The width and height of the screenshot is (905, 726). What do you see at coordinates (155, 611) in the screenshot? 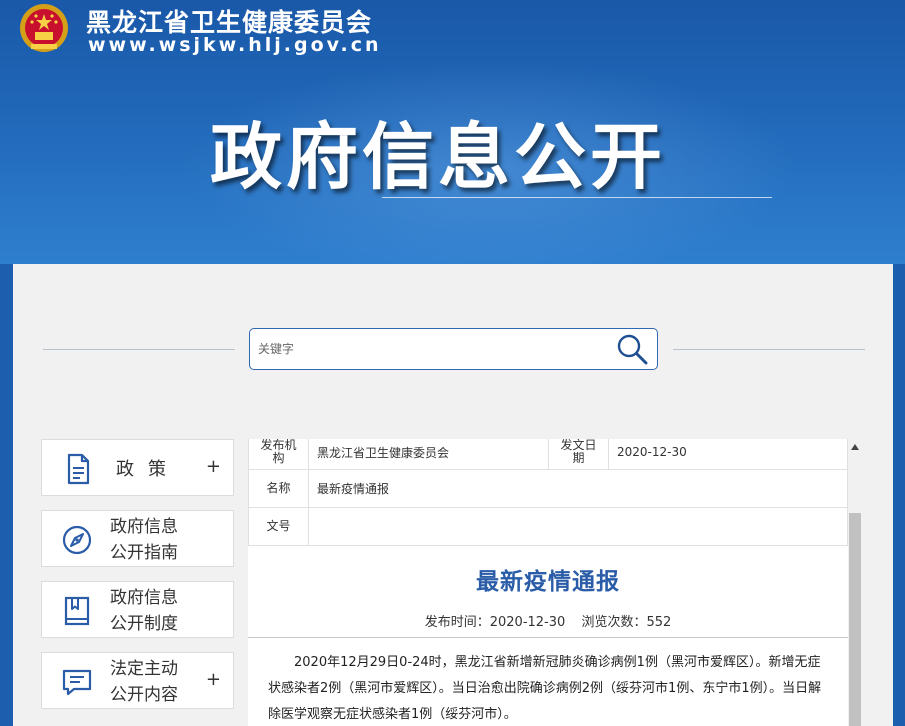
I see `nav-item-label: 政府信息 公开制度` at bounding box center [155, 611].